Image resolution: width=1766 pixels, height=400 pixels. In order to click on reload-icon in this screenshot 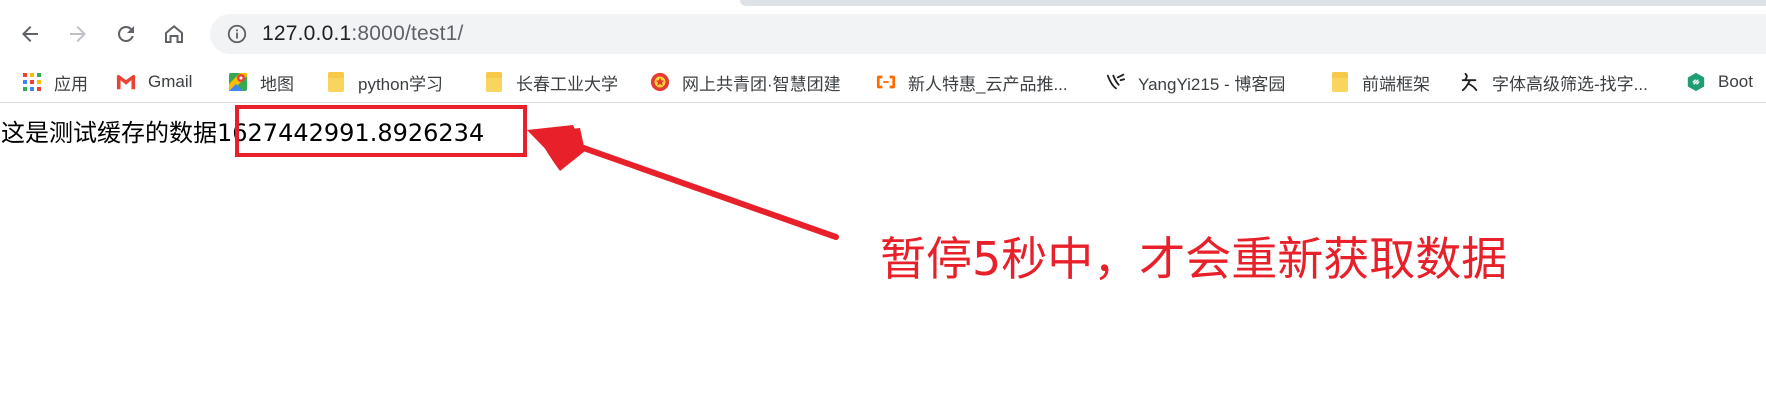, I will do `click(125, 33)`.